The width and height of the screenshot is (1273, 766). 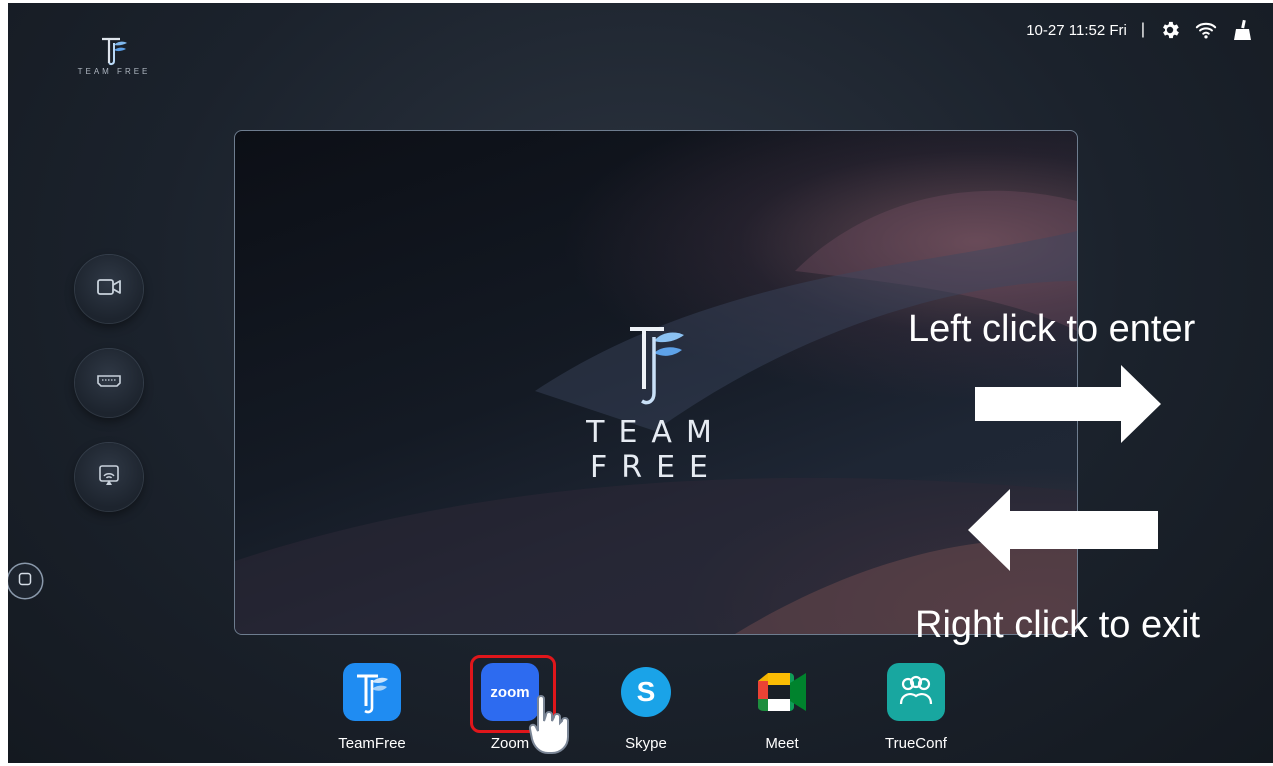 What do you see at coordinates (1206, 30) in the screenshot?
I see `wifi-icon` at bounding box center [1206, 30].